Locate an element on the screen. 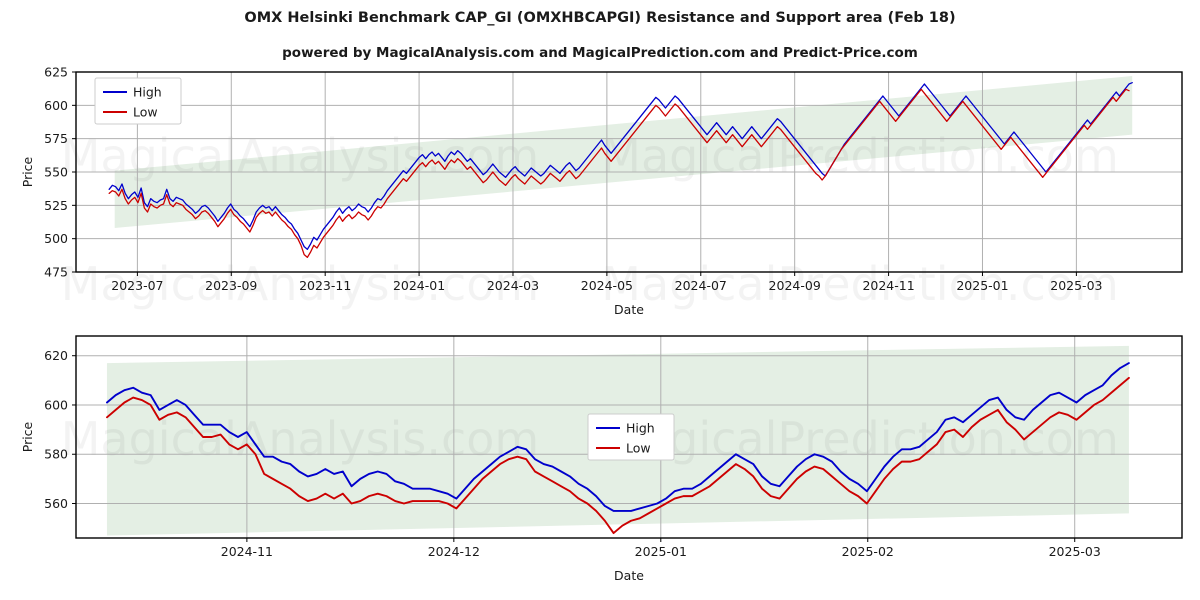 Image resolution: width=1200 pixels, height=600 pixels. xtick-label-upper-8: 2024-11 is located at coordinates (888, 285).